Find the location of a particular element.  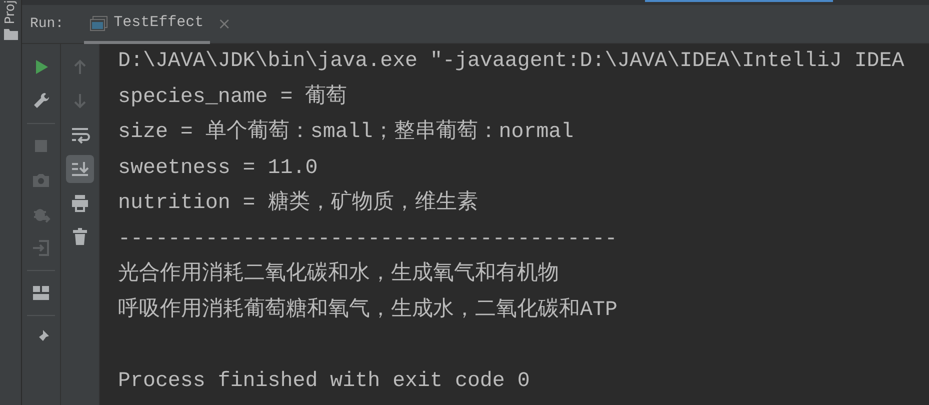

console-line: Process finished with exit code 0 is located at coordinates (324, 381).